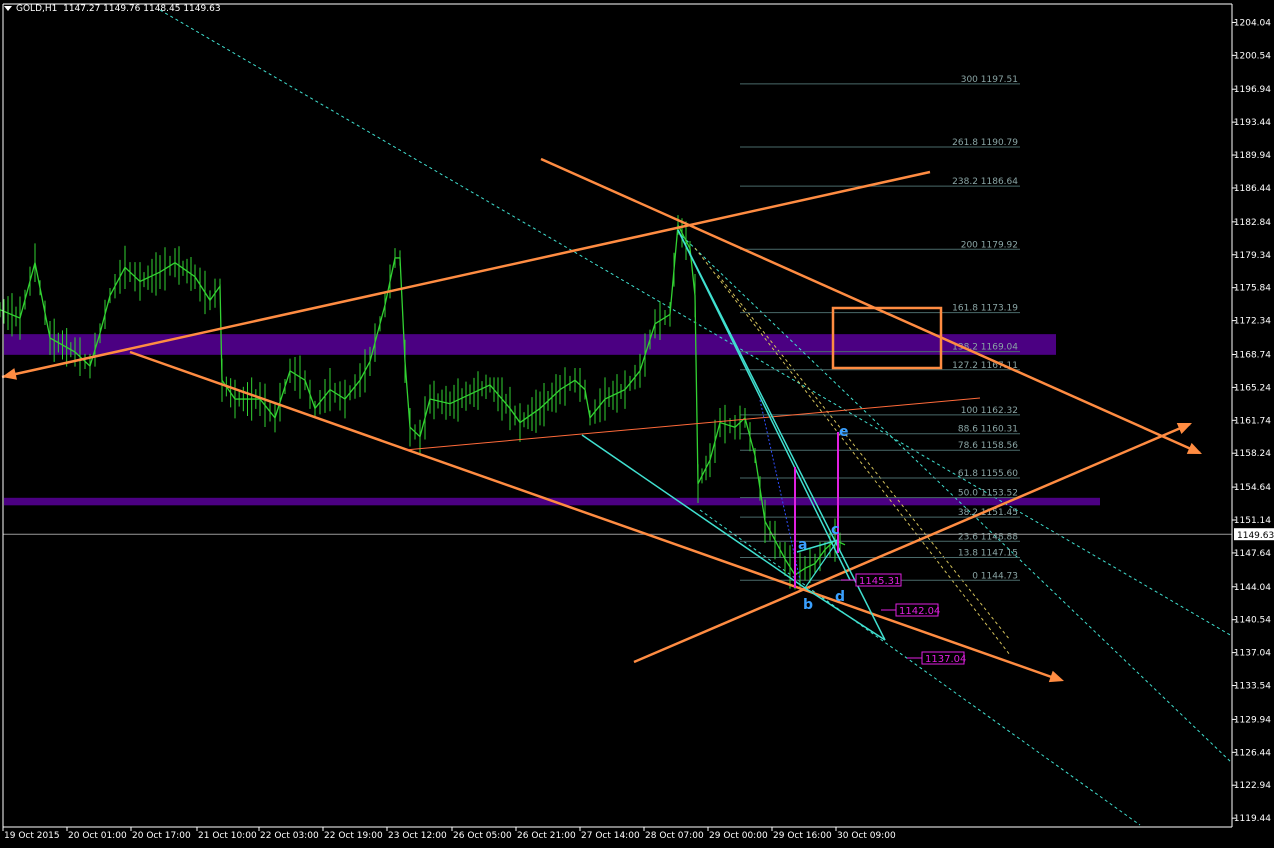 This screenshot has height=848, width=1274. Describe the element at coordinates (738, 836) in the screenshot. I see `x-tick-label: 29 Oct 00:00` at that location.